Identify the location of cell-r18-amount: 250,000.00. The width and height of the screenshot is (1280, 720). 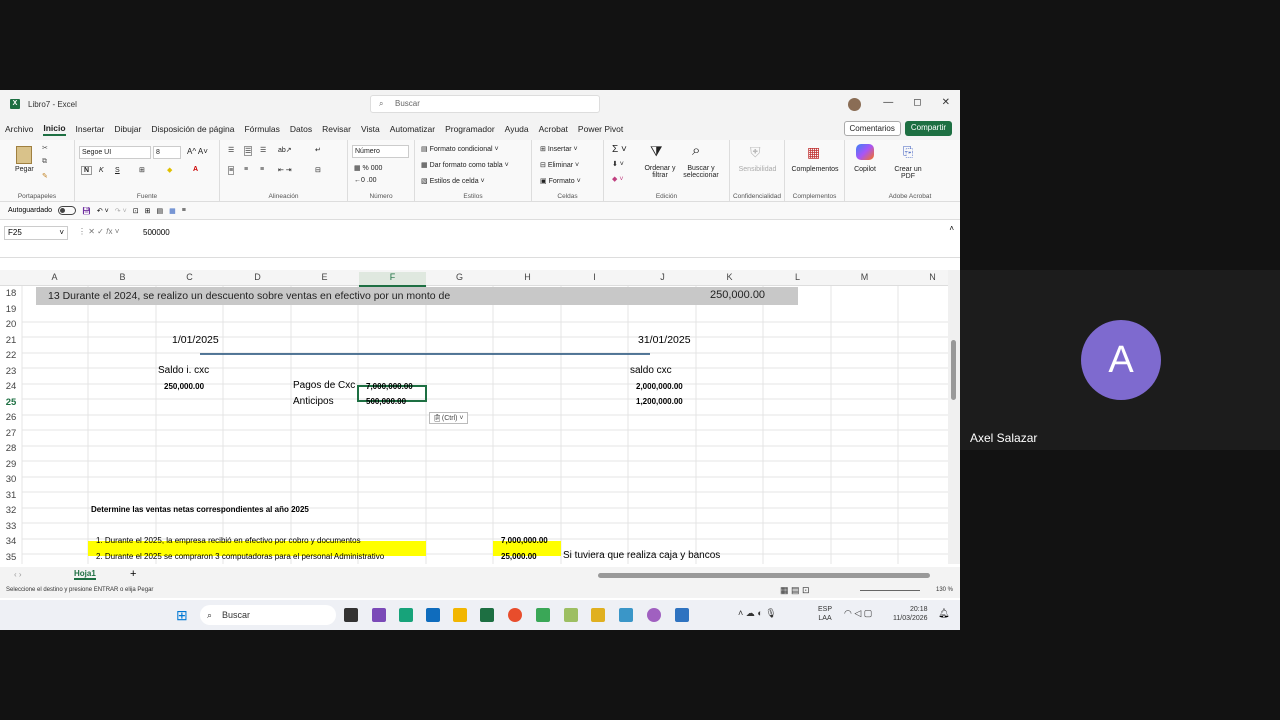
(737, 295).